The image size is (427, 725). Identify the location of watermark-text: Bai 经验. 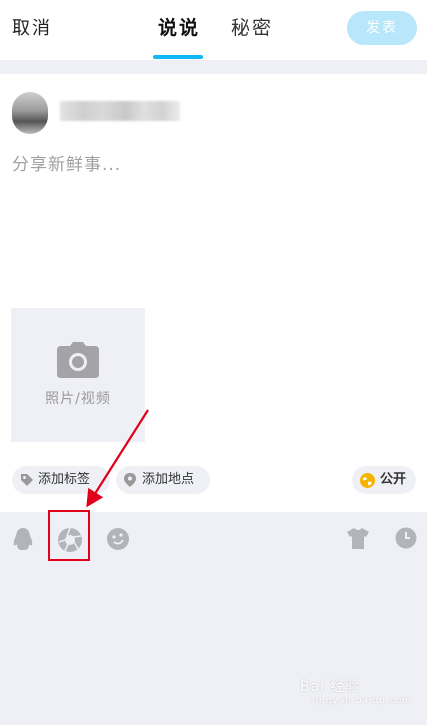
(330, 687).